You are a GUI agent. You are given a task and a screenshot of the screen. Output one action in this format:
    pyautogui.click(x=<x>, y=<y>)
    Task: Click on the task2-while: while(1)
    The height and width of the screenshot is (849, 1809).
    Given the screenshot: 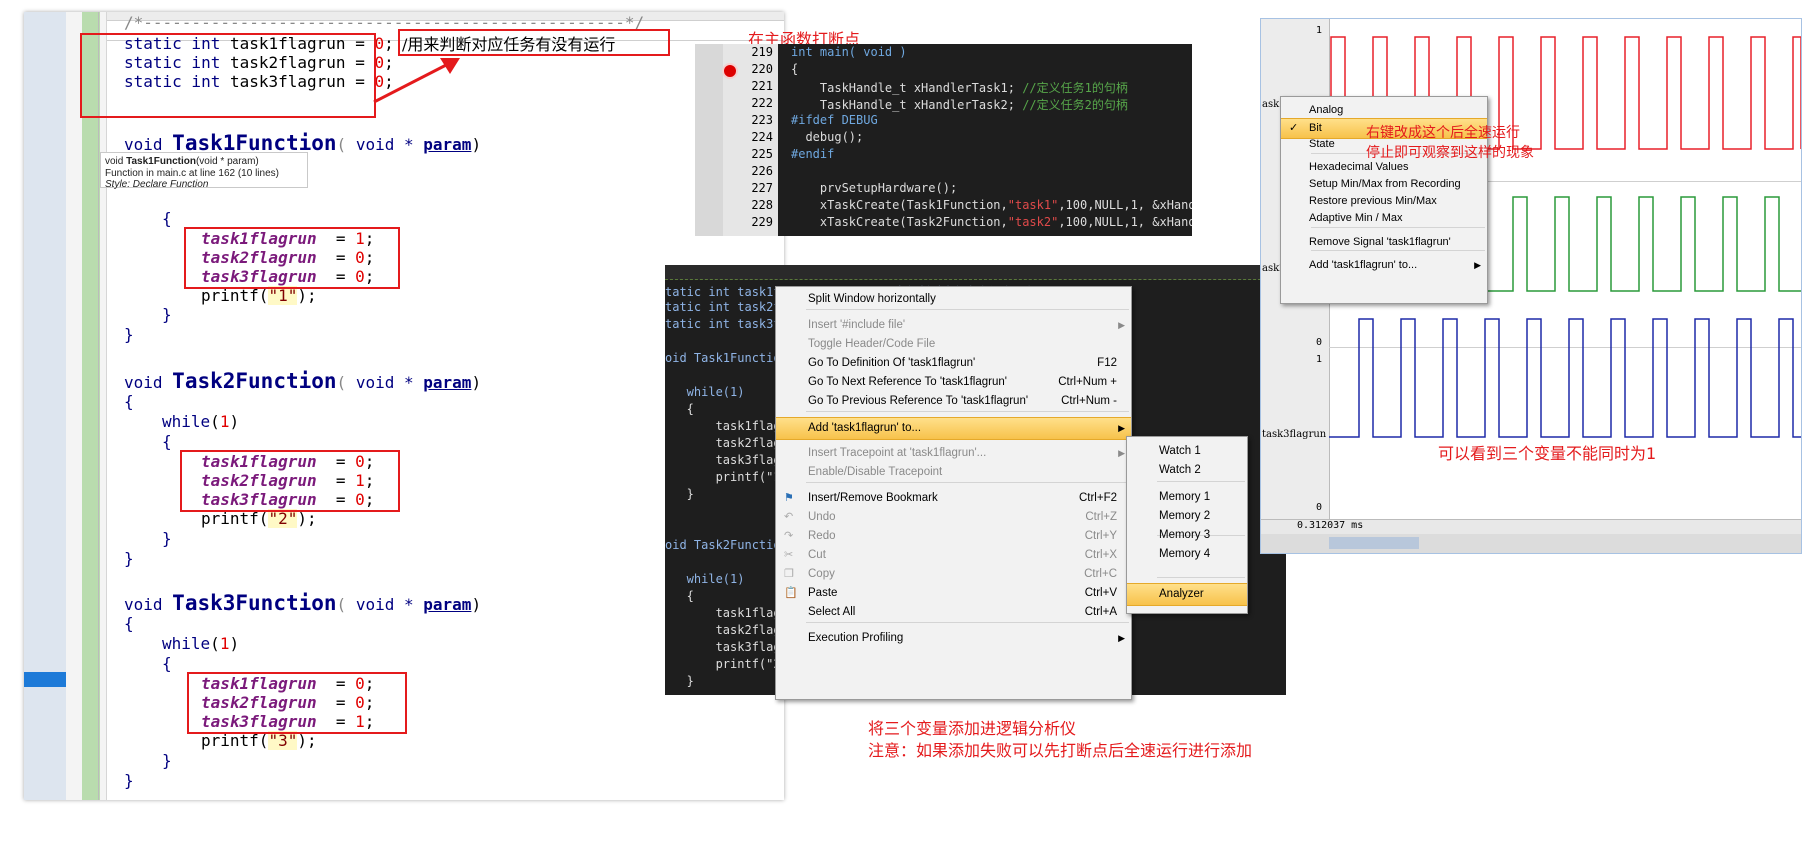 What is the action you would take?
    pyautogui.click(x=200, y=422)
    